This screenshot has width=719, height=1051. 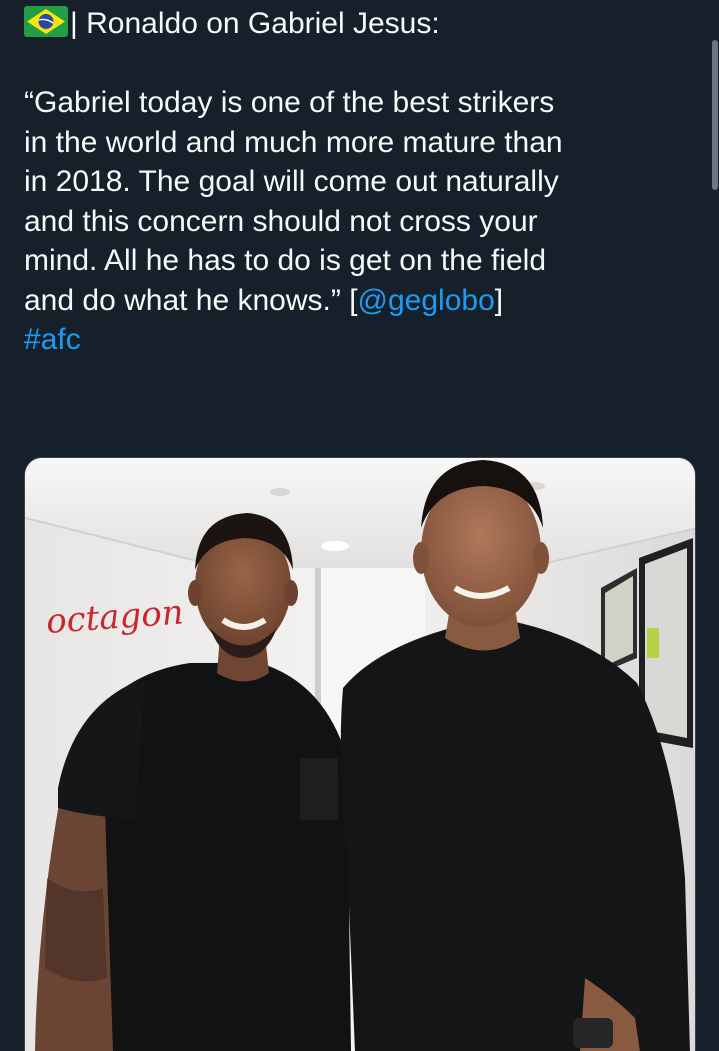 I want to click on hashtag-link: #afc, so click(x=360, y=340).